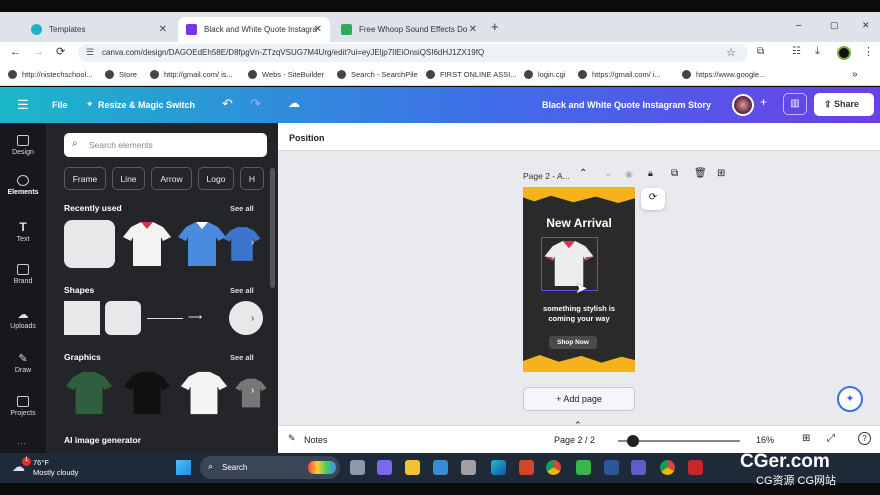 The height and width of the screenshot is (495, 880). Describe the element at coordinates (583, 173) in the screenshot. I see `collapse-page-icon: ⌃` at that location.